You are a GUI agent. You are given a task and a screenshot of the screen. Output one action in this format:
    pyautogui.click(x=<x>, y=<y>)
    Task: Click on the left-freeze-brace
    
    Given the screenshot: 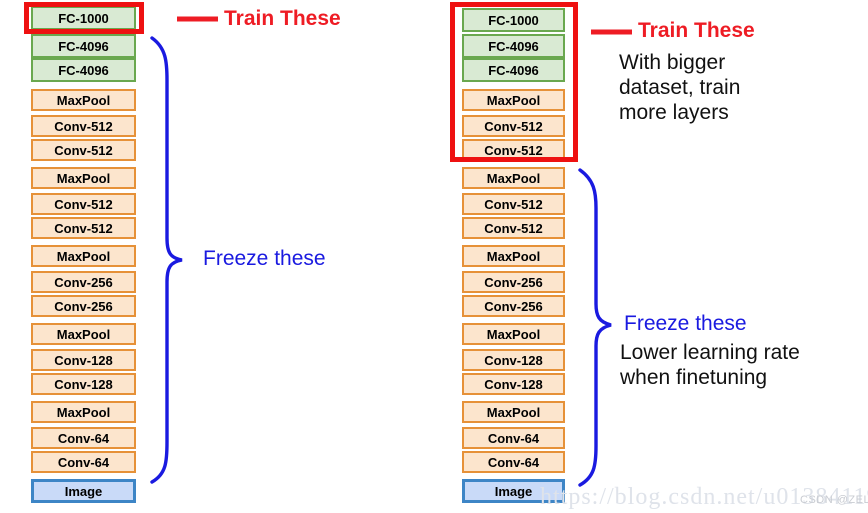 What is the action you would take?
    pyautogui.click(x=166, y=260)
    